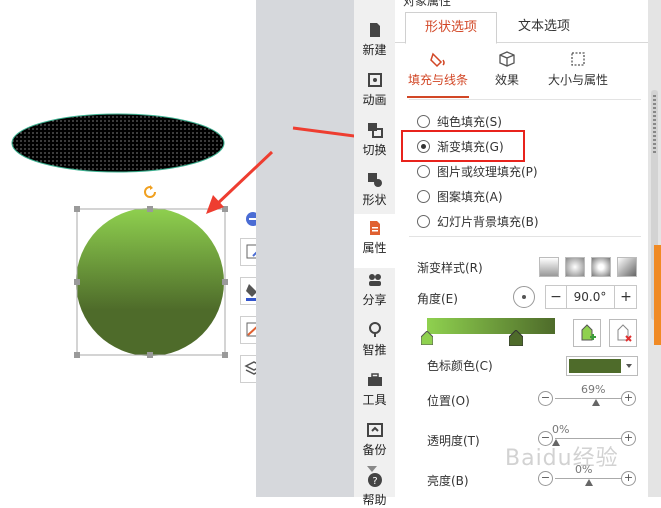 The height and width of the screenshot is (508, 661). Describe the element at coordinates (374, 90) in the screenshot. I see `task-animation: 动画` at that location.